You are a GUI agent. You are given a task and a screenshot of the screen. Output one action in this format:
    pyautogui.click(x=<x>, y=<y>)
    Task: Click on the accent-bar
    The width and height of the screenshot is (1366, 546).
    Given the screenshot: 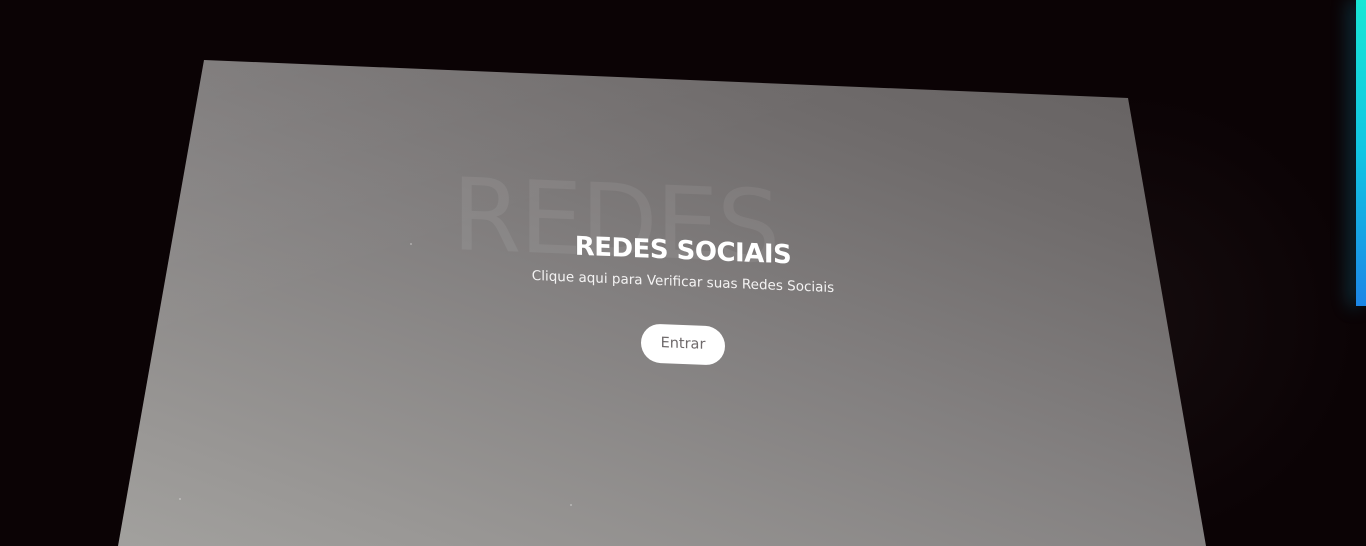 What is the action you would take?
    pyautogui.click(x=1361, y=153)
    